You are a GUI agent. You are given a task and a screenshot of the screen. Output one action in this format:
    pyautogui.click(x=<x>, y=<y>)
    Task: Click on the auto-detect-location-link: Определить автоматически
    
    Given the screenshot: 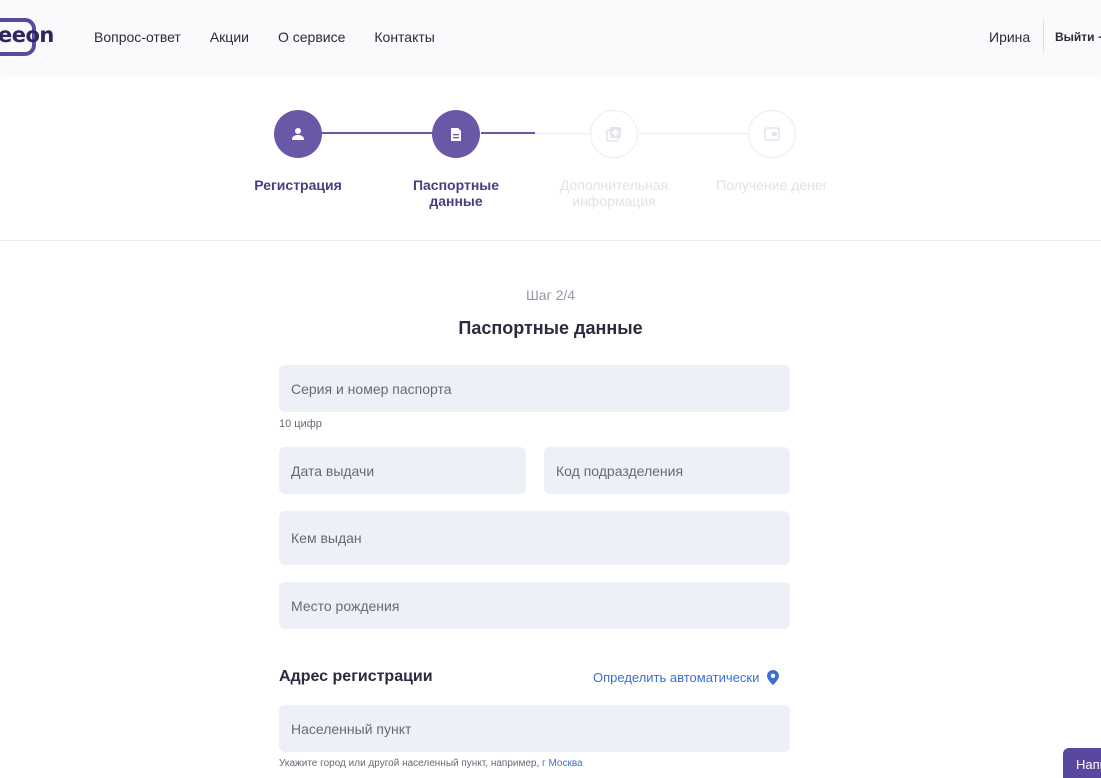 What is the action you would take?
    pyautogui.click(x=686, y=677)
    